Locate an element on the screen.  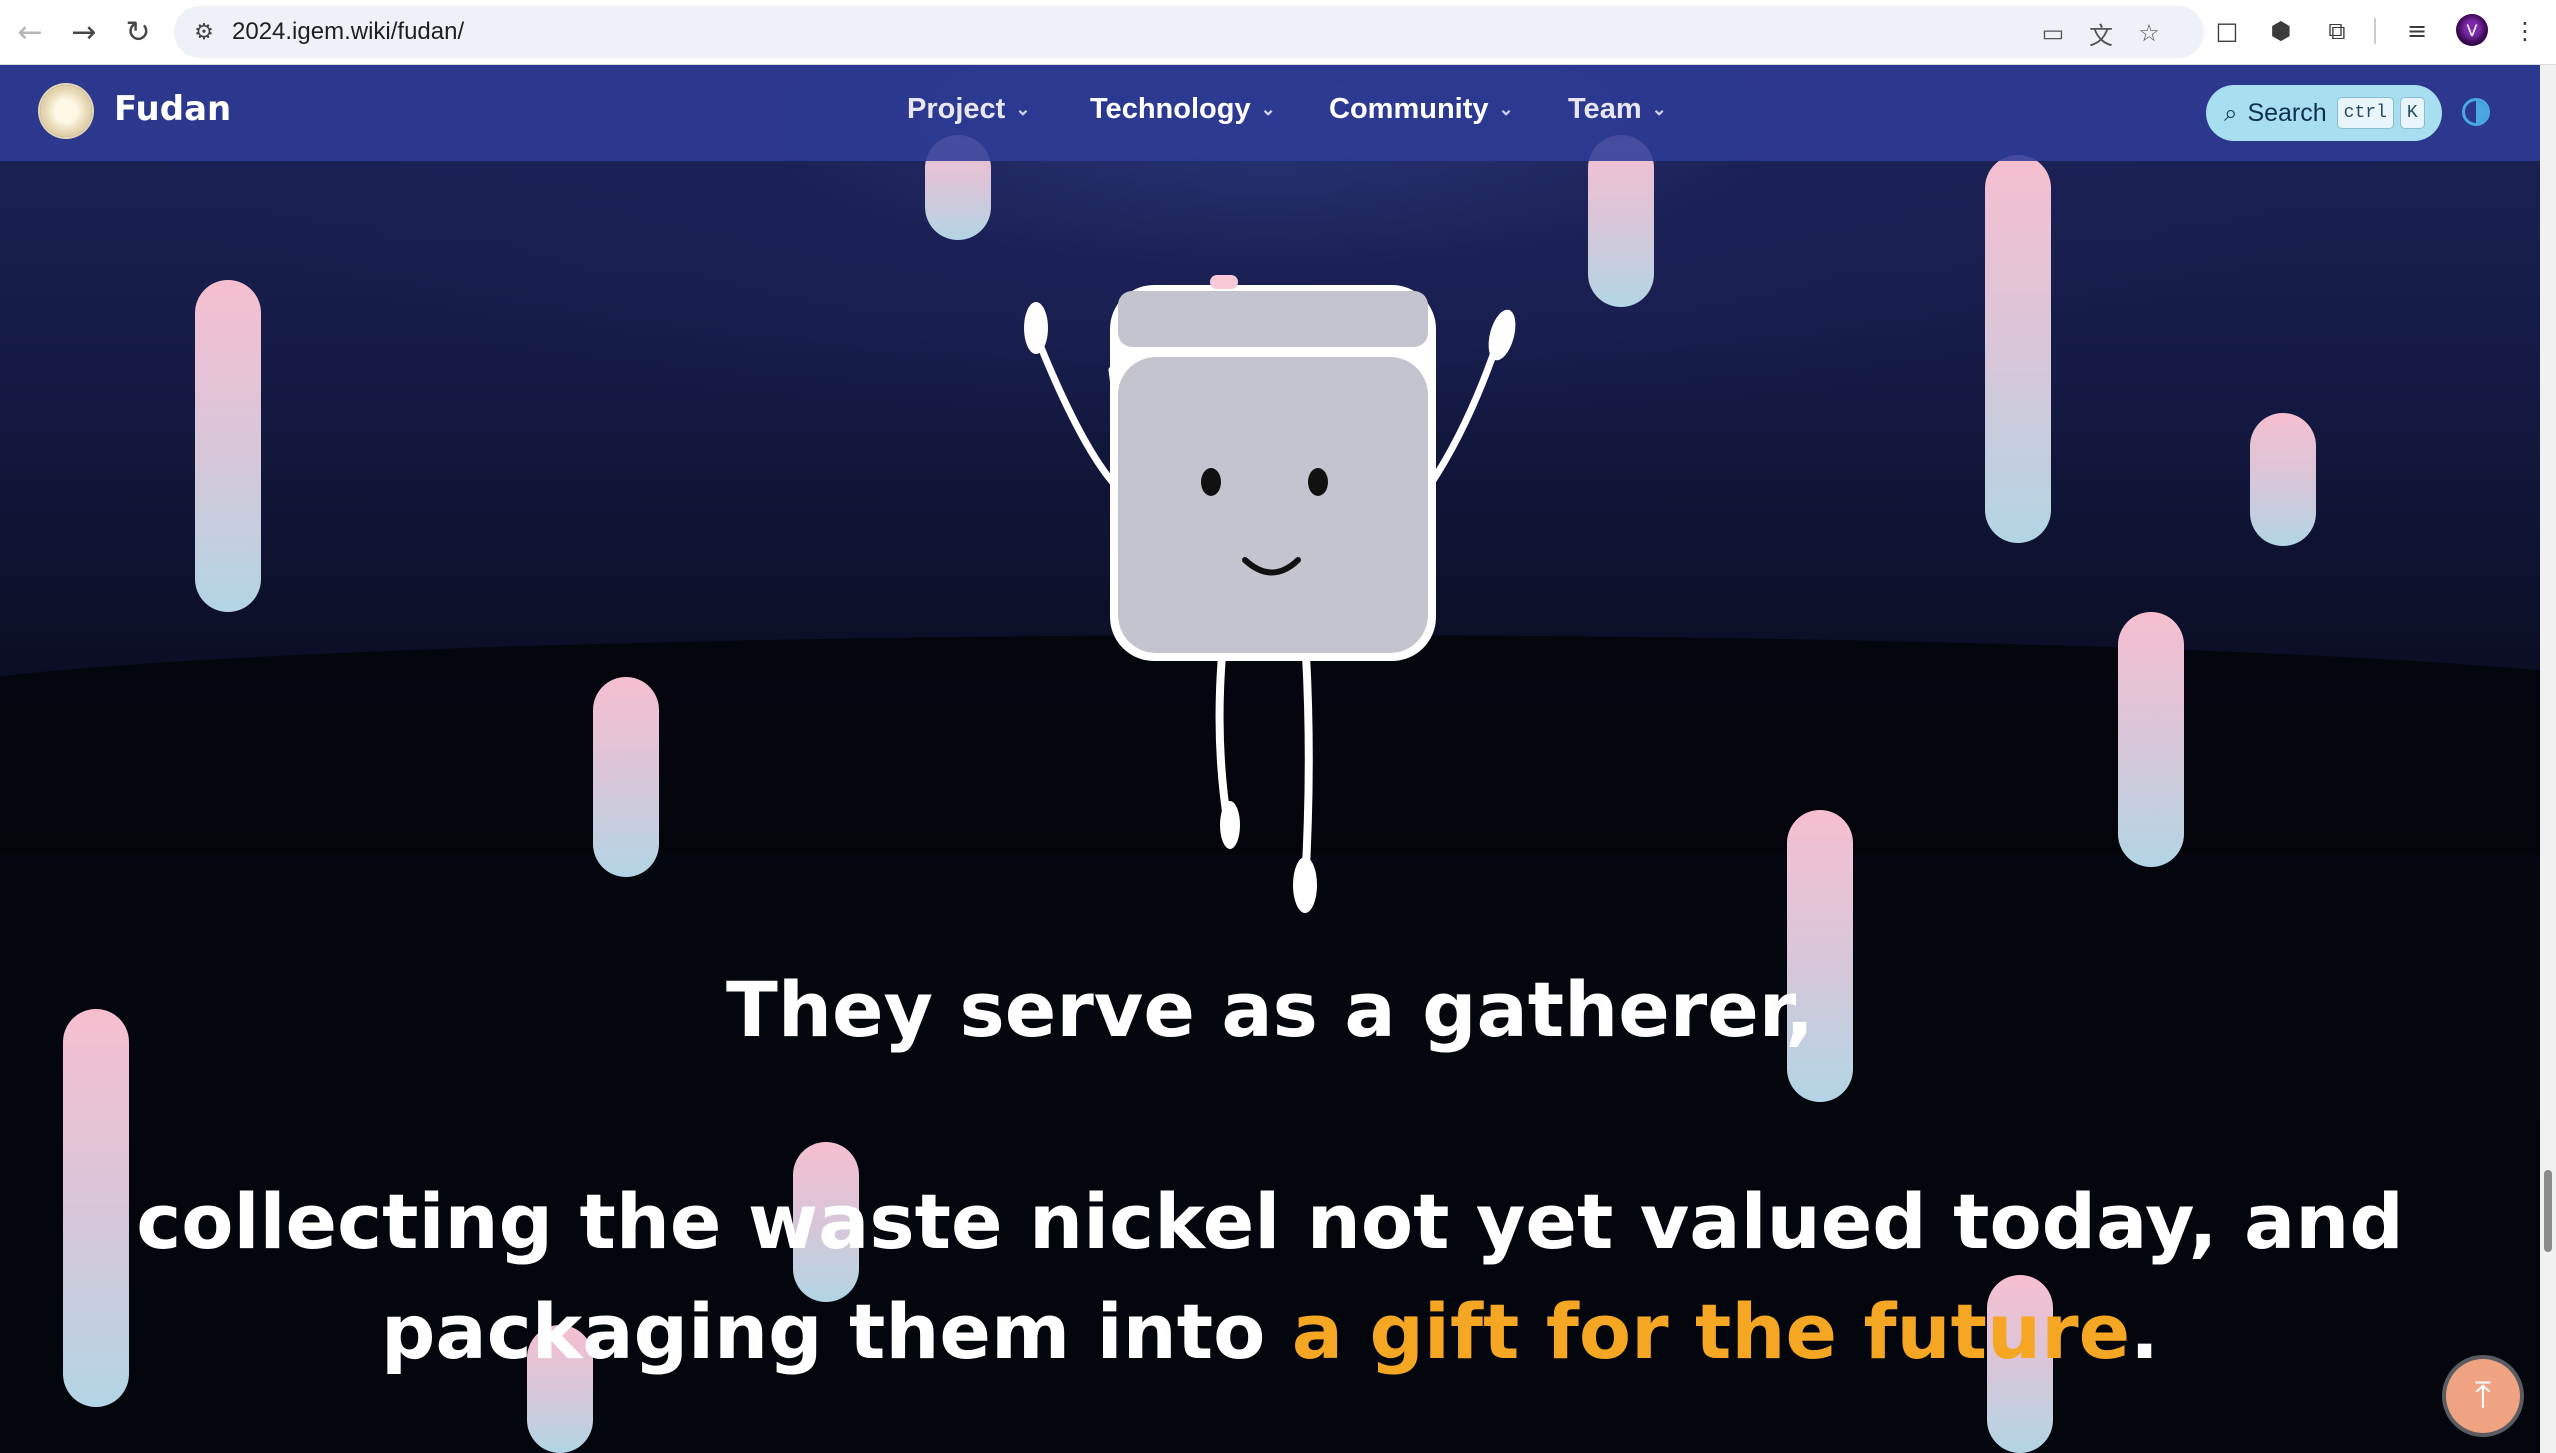
scrollbar-thumb is located at coordinates (2548, 1211).